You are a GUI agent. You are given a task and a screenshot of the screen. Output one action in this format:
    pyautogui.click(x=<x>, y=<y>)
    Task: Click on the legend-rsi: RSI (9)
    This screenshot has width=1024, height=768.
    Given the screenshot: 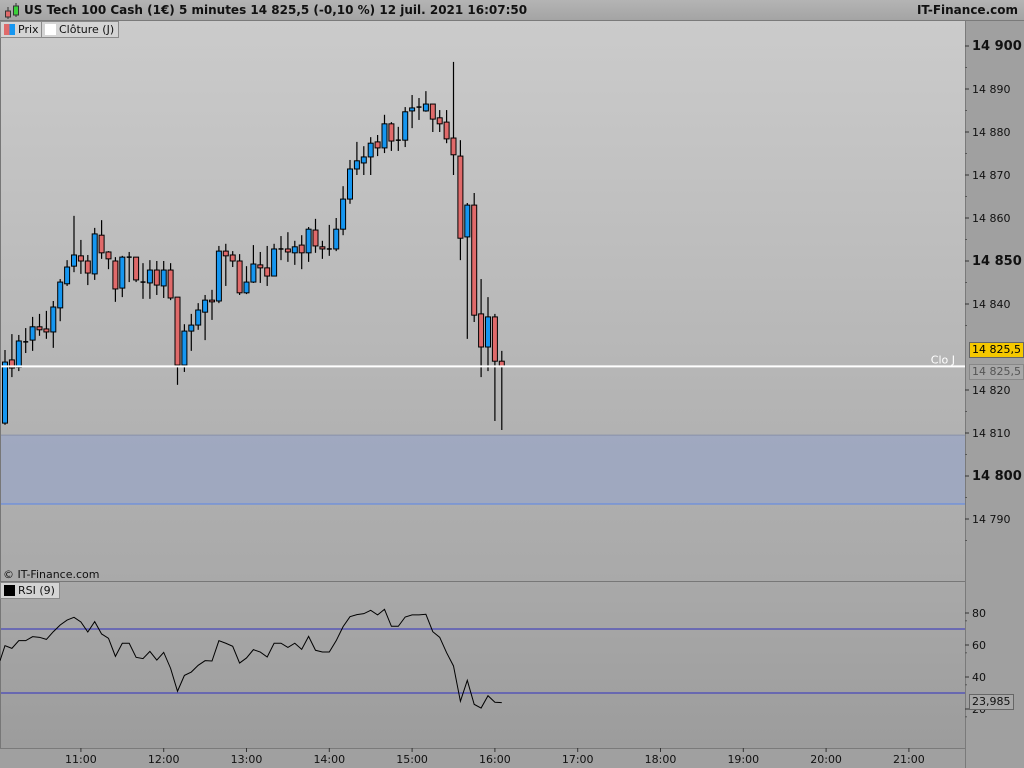 What is the action you would take?
    pyautogui.click(x=30, y=590)
    